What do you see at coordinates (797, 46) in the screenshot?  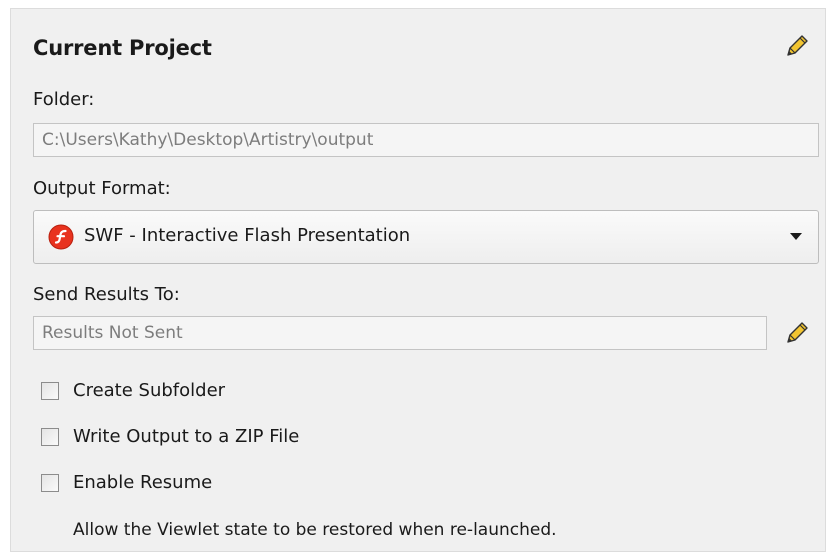 I see `edit-project-pencil-icon` at bounding box center [797, 46].